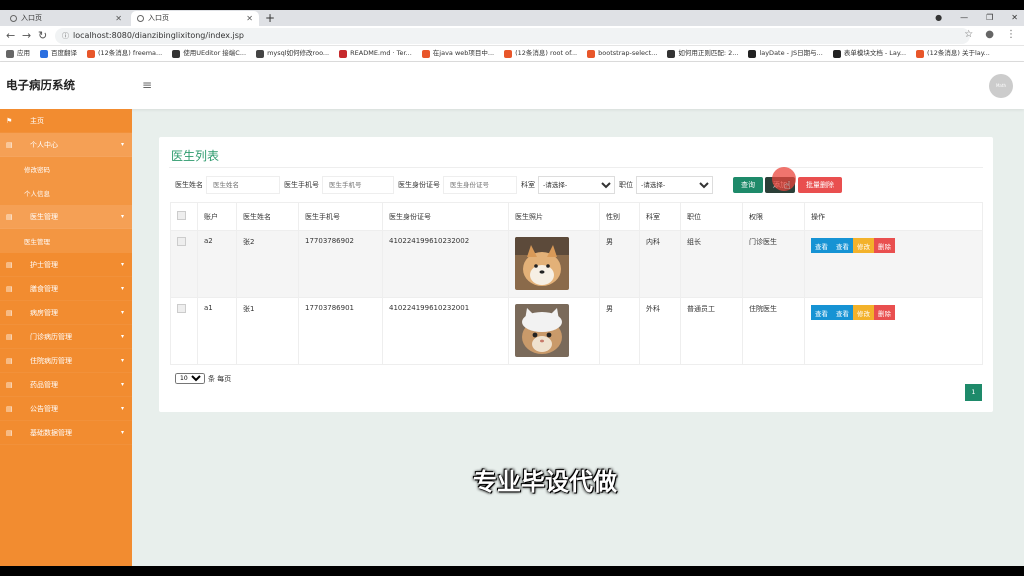 The width and height of the screenshot is (1024, 576). I want to click on browser-tab-2: 入口页 ✕, so click(195, 18).